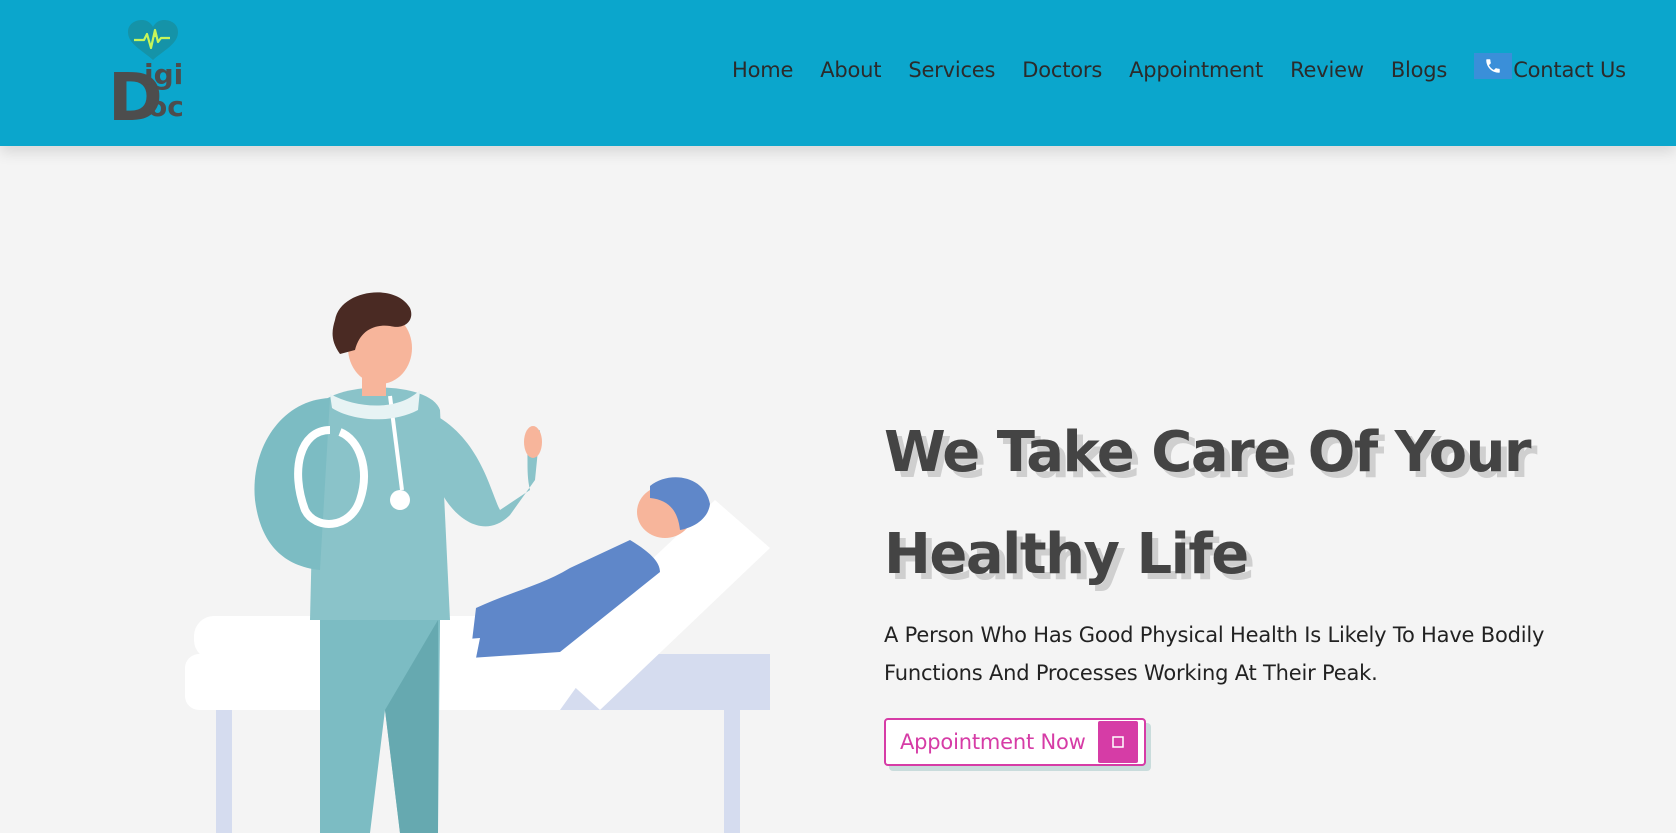  I want to click on nav-blogs: Blogs, so click(1419, 70).